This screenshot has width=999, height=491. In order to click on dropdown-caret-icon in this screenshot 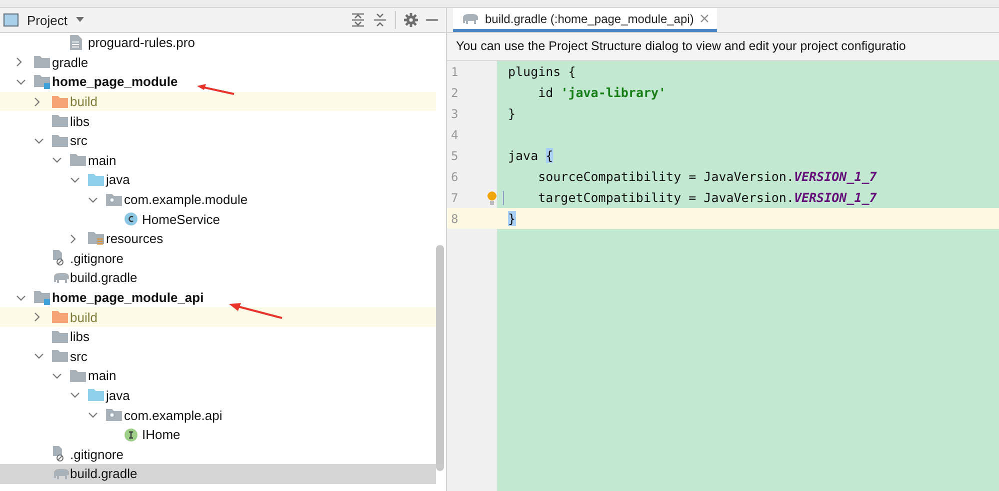, I will do `click(80, 20)`.